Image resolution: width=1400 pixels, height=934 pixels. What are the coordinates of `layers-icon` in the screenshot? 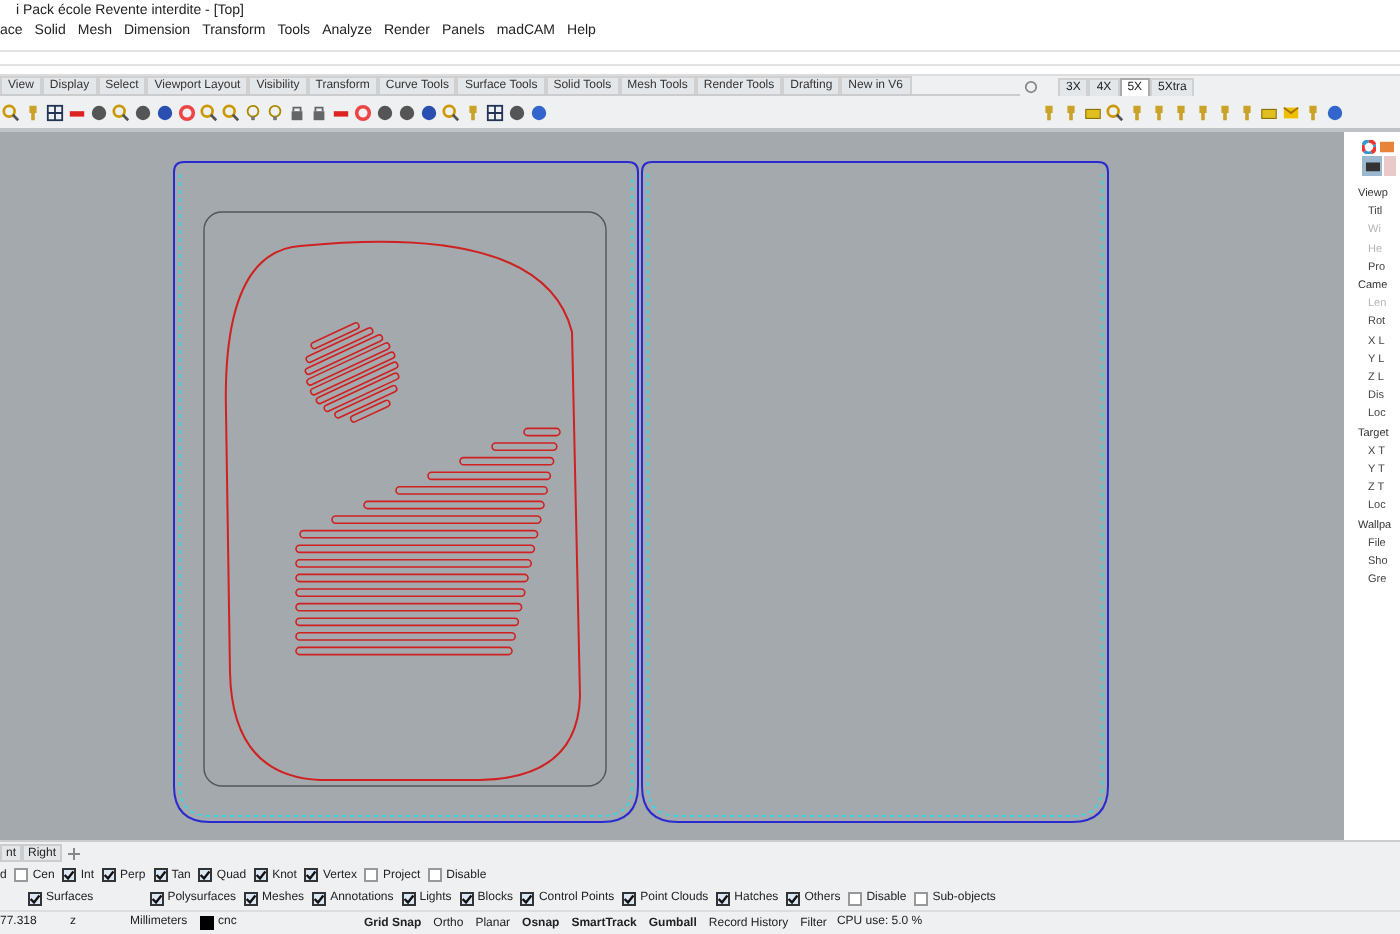 It's located at (1387, 147).